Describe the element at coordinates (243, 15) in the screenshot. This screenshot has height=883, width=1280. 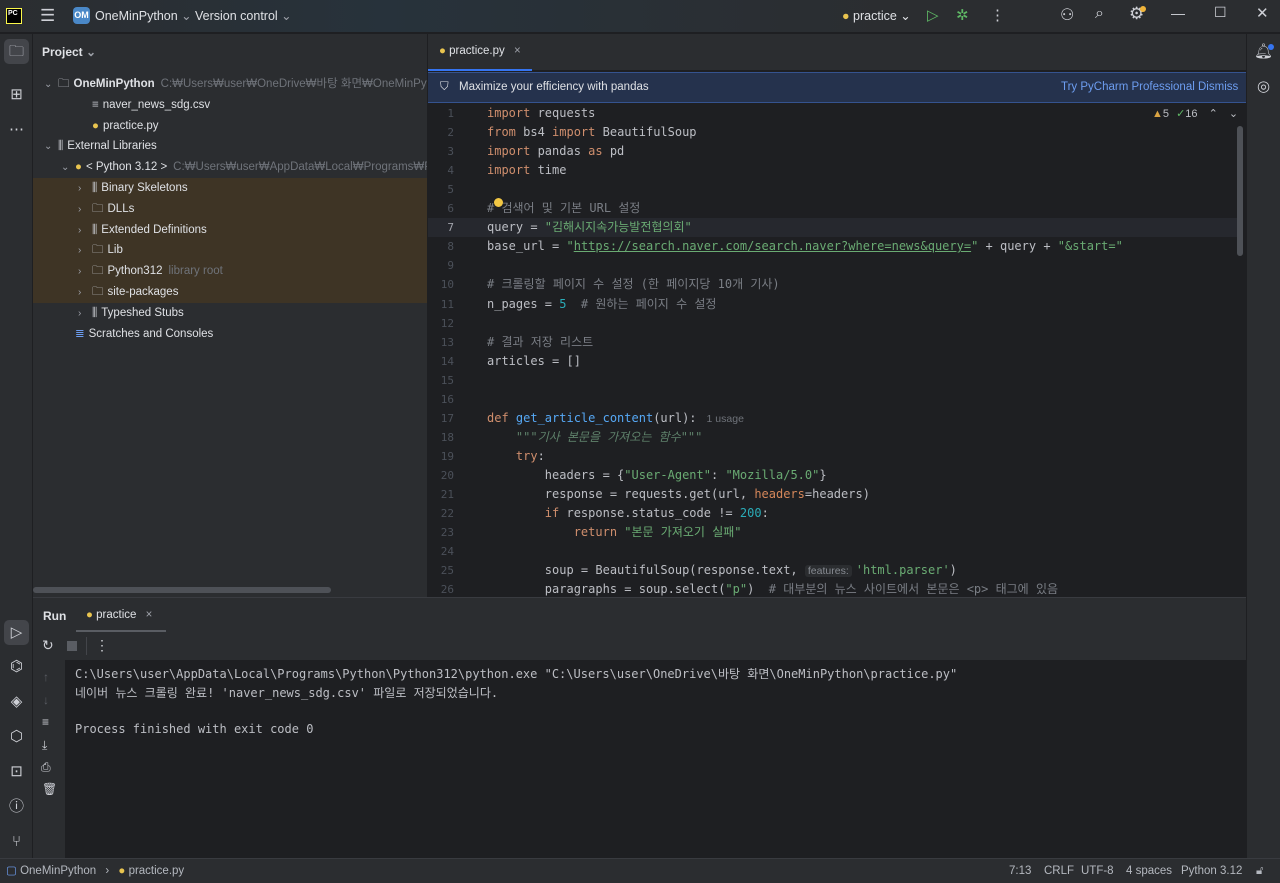
I see `version-control-menu: Version control ⌄` at that location.